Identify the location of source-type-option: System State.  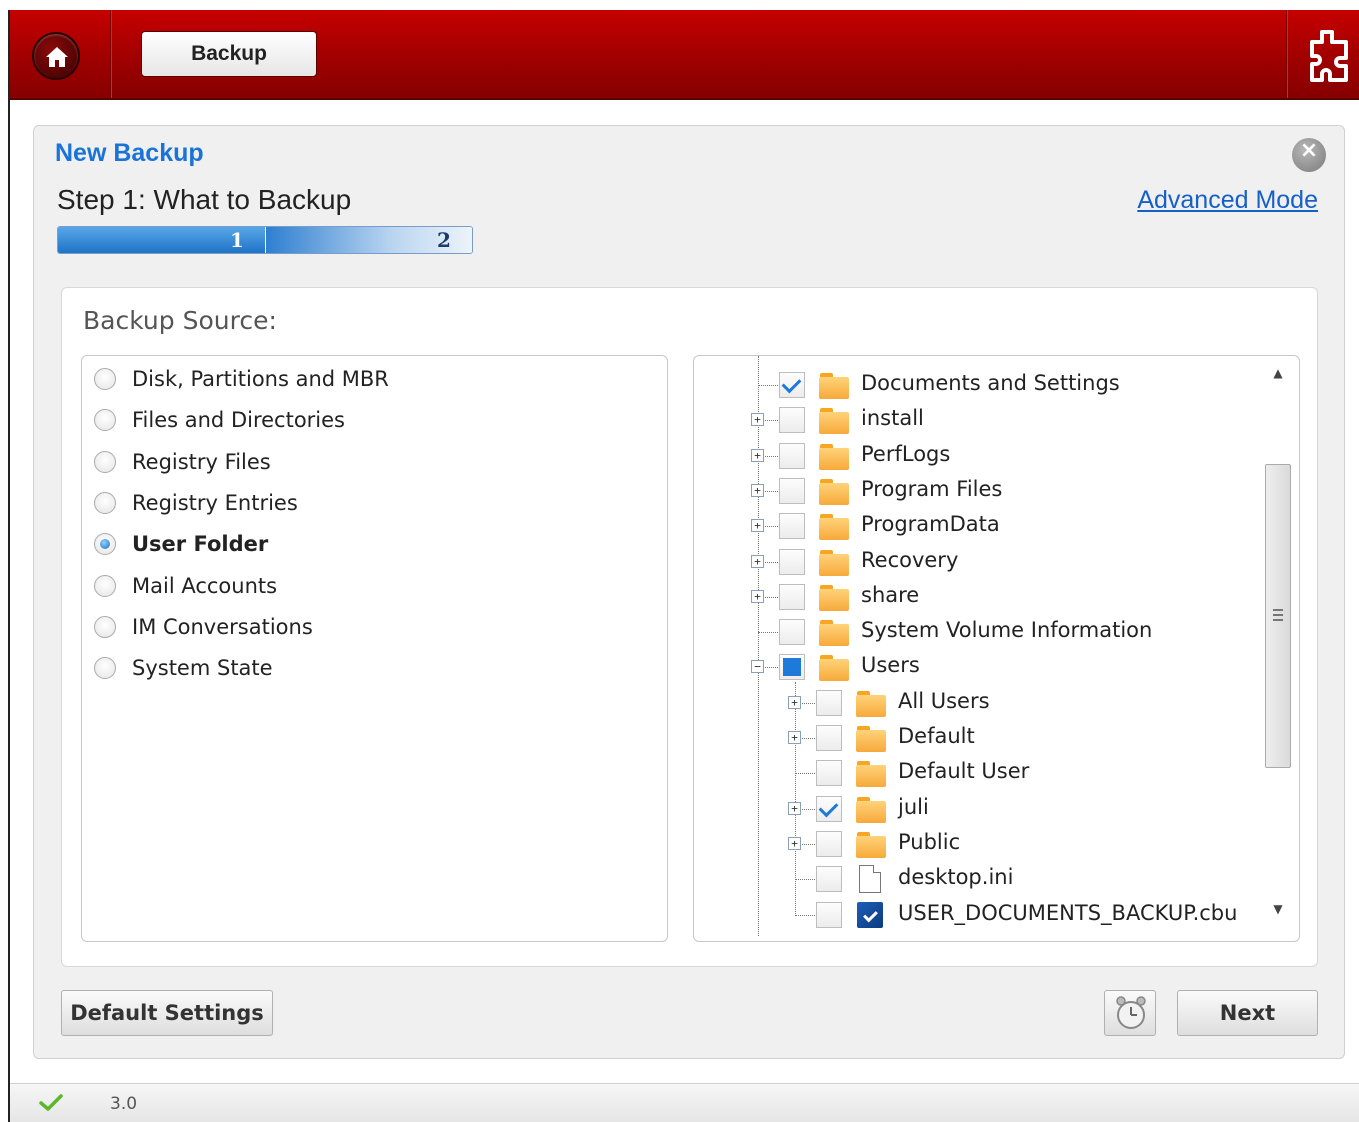
(183, 668).